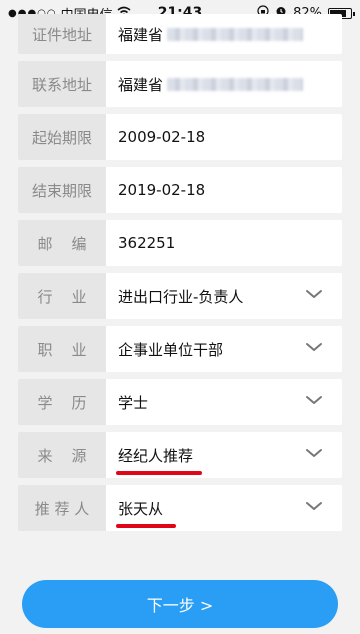 This screenshot has width=360, height=634. I want to click on end-date-value: 2019-02-18, so click(224, 190).